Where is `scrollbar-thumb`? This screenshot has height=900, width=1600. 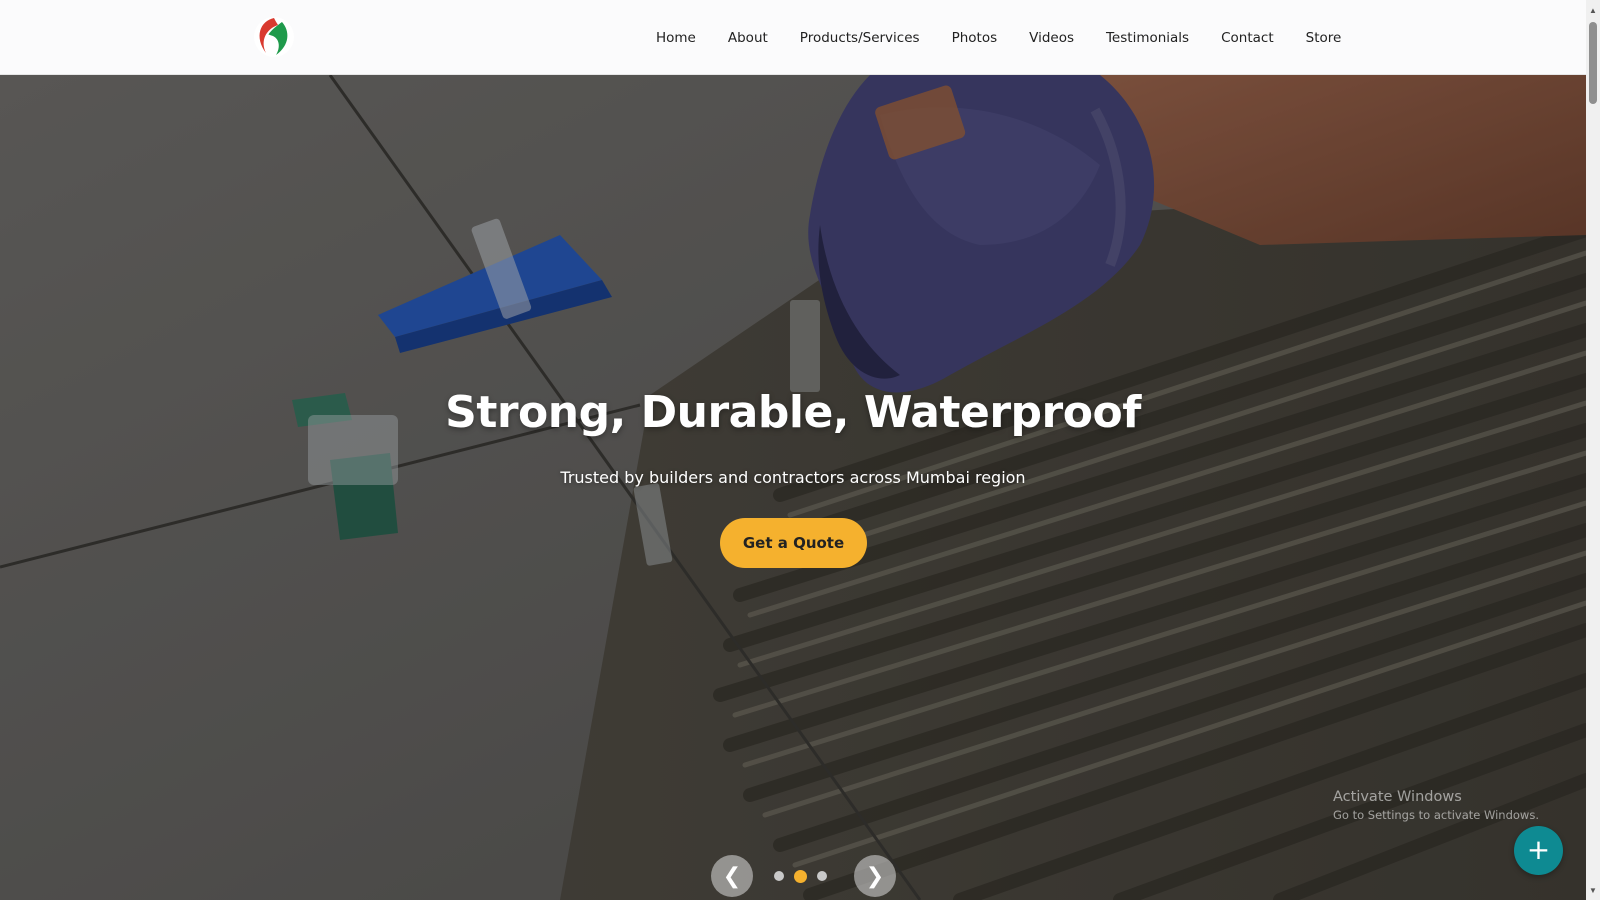 scrollbar-thumb is located at coordinates (1593, 63).